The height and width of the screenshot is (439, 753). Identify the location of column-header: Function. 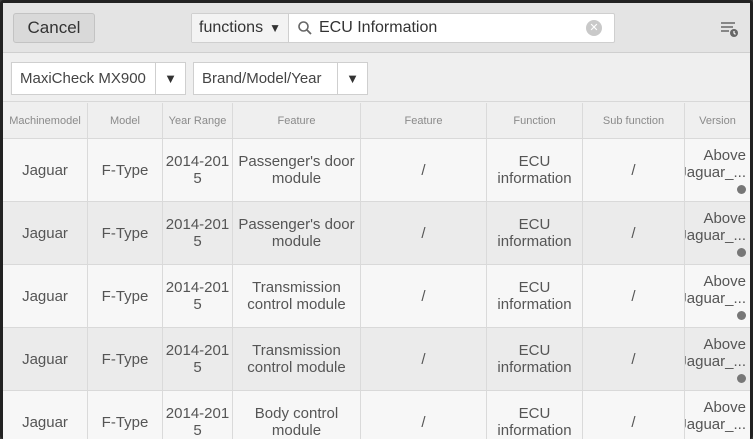
(535, 120).